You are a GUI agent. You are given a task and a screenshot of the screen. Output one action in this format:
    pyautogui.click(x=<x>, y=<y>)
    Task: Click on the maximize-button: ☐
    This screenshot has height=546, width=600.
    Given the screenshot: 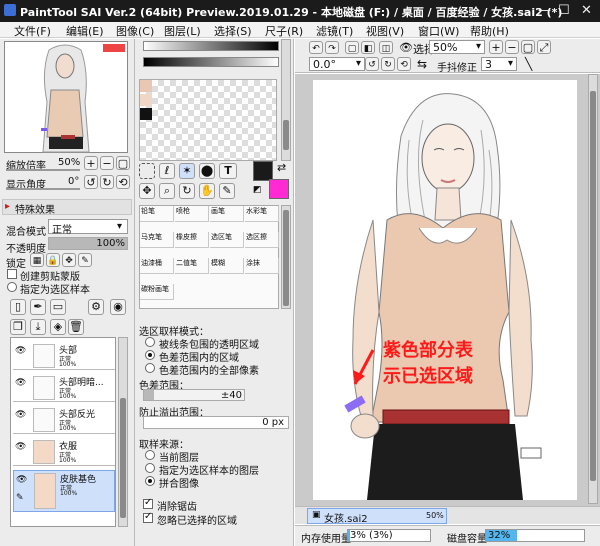 What is the action you would take?
    pyautogui.click(x=564, y=10)
    